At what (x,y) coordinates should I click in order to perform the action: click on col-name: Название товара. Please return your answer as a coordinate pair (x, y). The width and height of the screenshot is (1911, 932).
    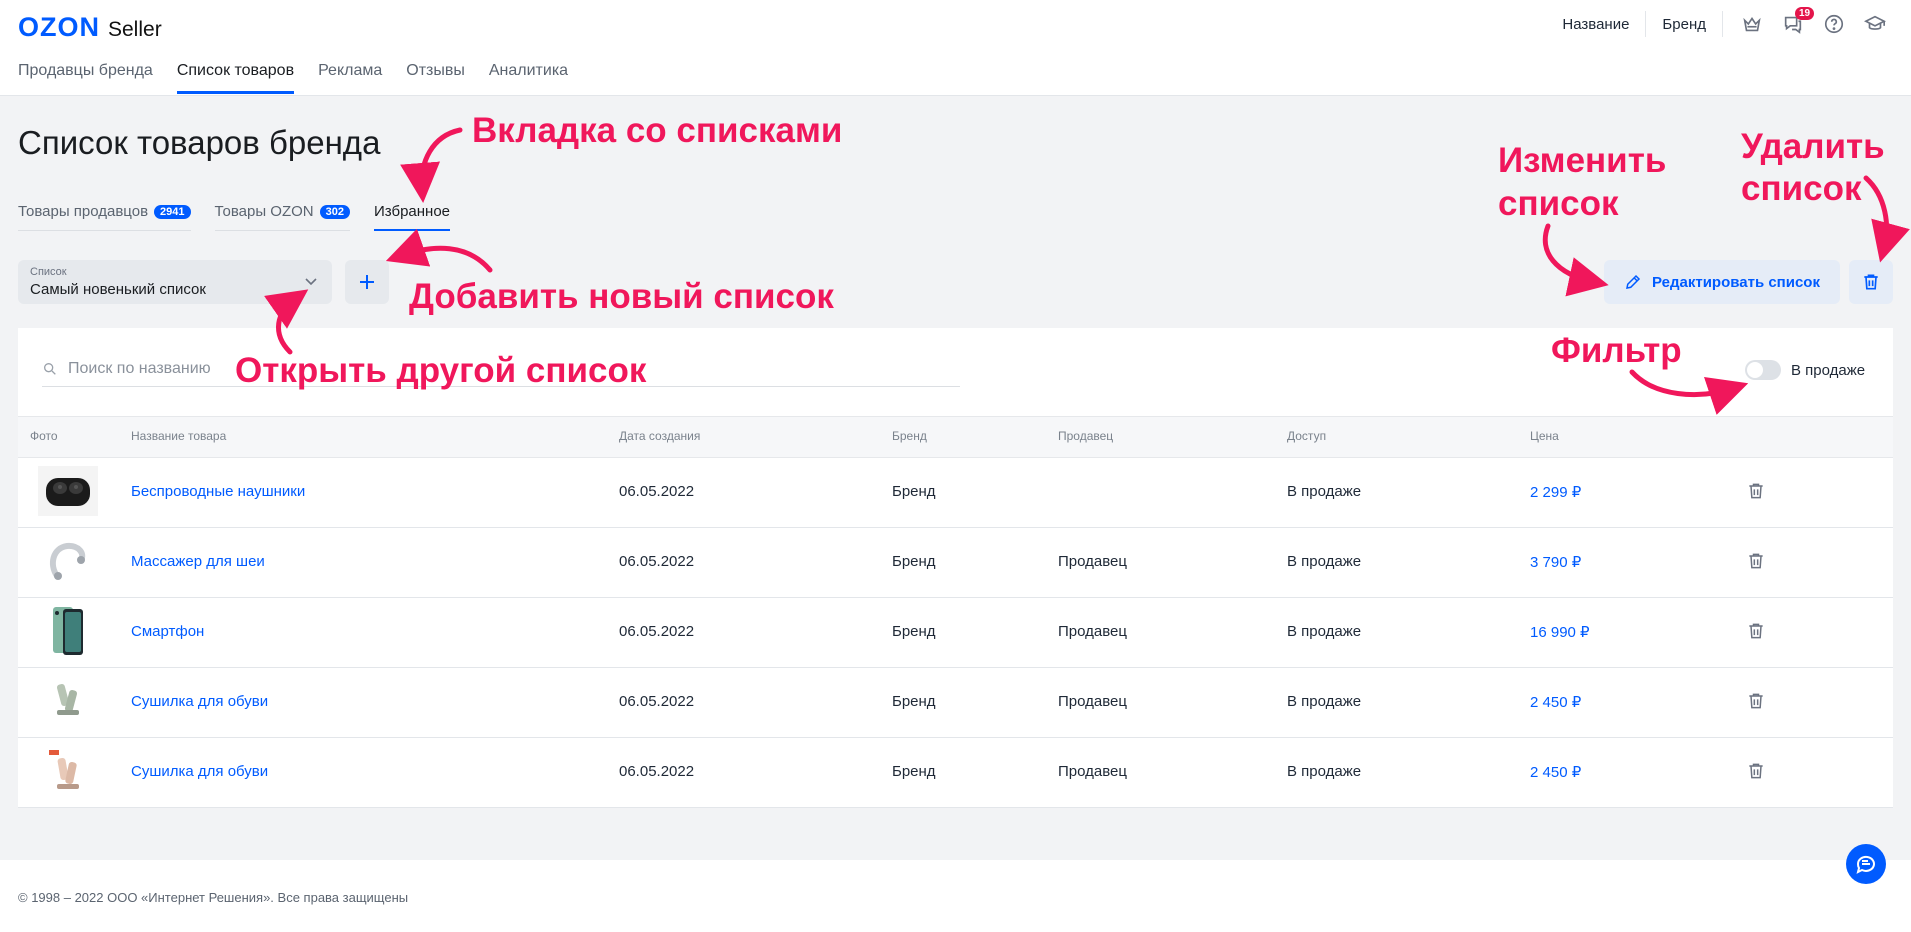
    Looking at the image, I should click on (178, 436).